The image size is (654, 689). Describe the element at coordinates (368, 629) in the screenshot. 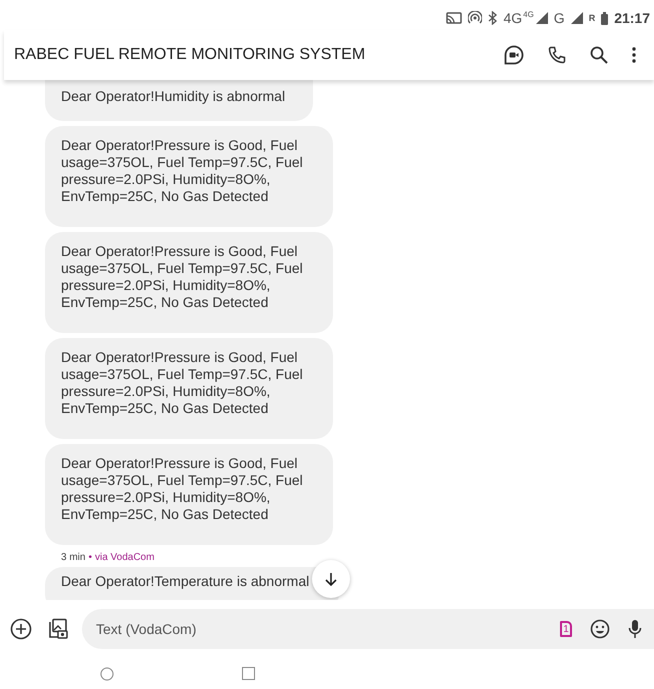

I see `message-input: Text (VodaCom) 1` at that location.